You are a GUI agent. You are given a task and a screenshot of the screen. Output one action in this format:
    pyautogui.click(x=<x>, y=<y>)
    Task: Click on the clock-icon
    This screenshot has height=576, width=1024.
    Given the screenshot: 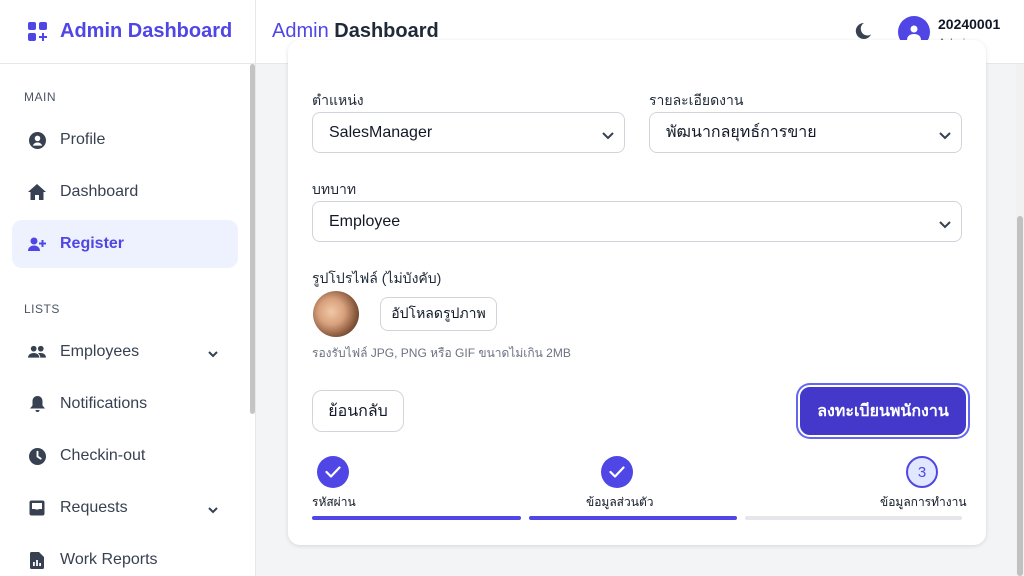 What is the action you would take?
    pyautogui.click(x=37, y=456)
    